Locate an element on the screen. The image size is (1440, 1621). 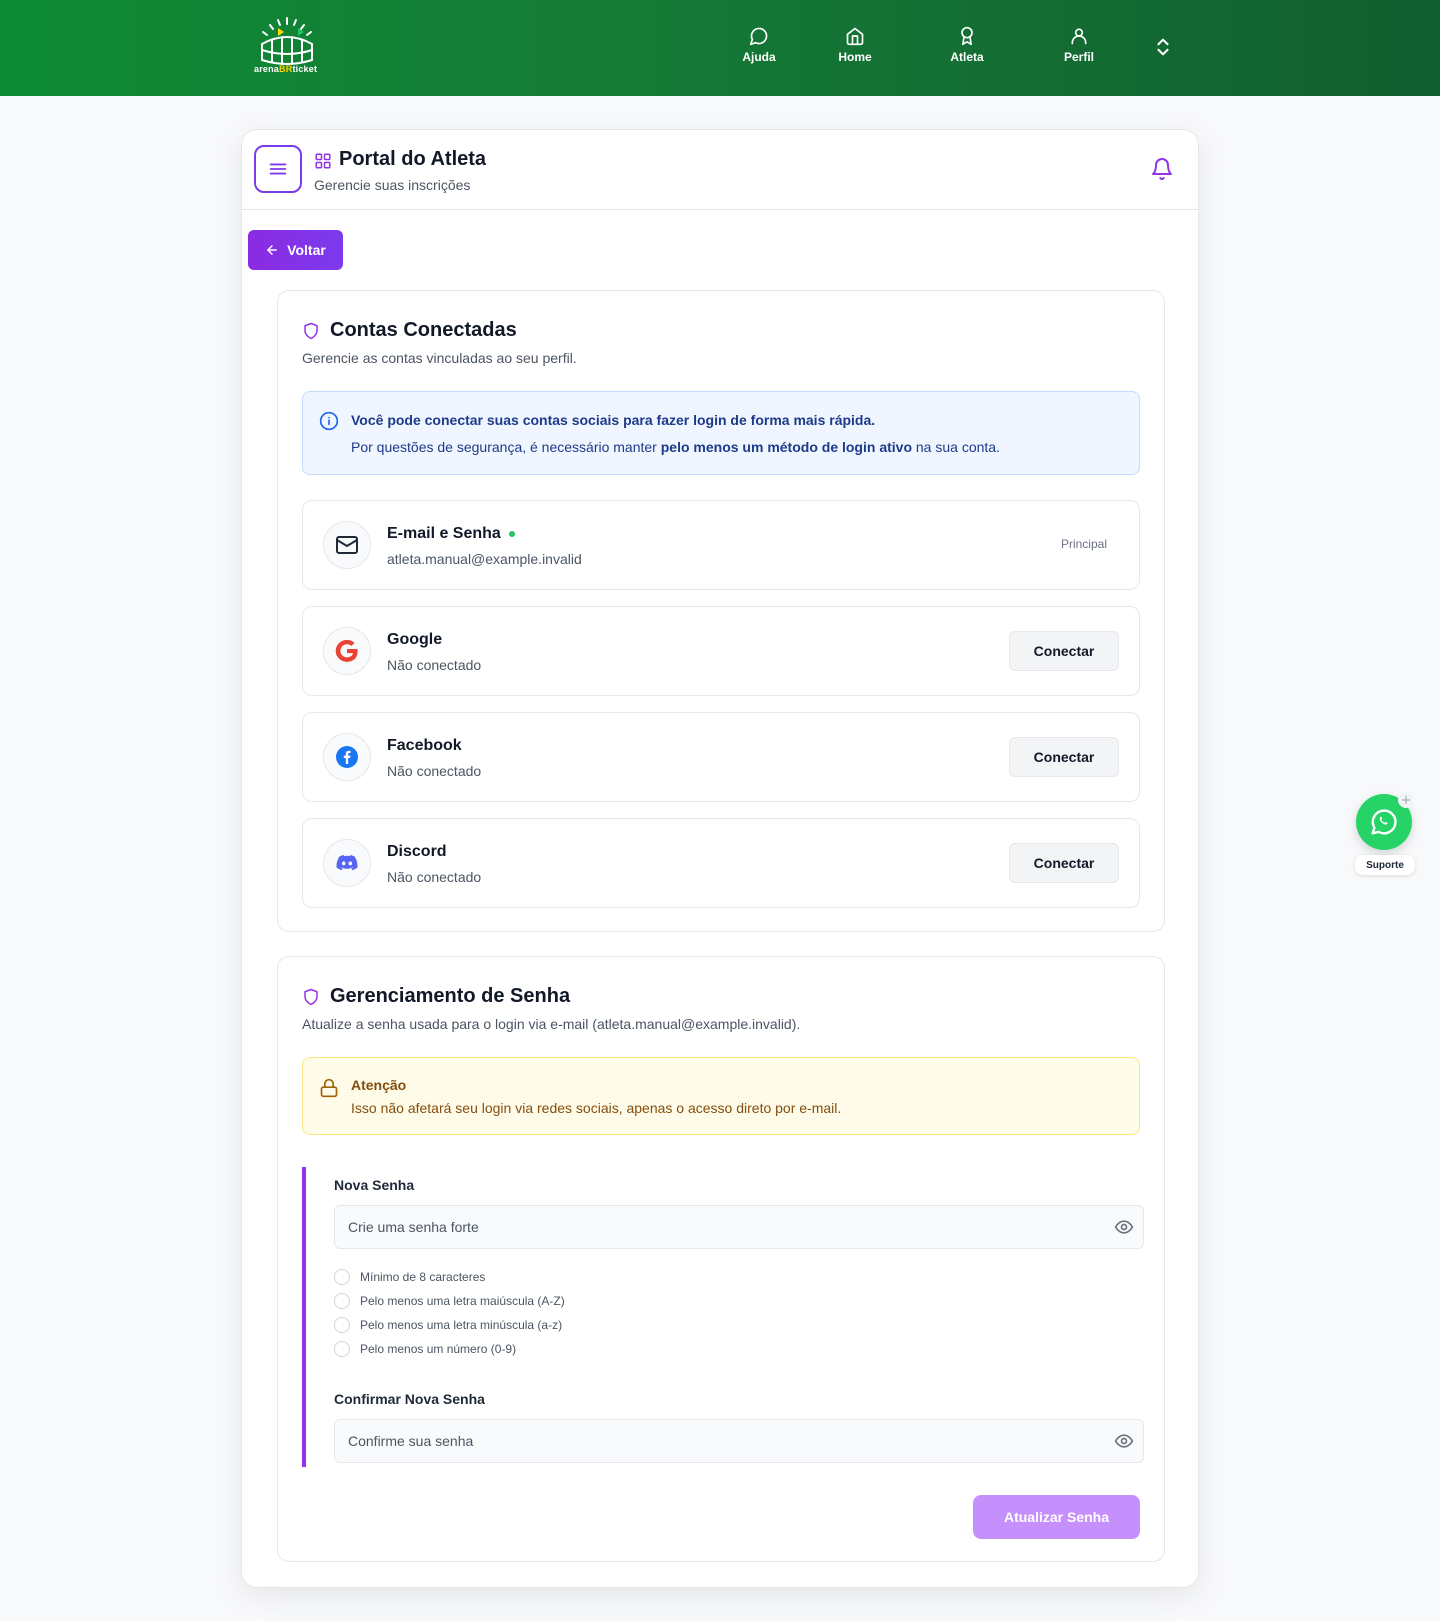
mail-icon is located at coordinates (347, 545).